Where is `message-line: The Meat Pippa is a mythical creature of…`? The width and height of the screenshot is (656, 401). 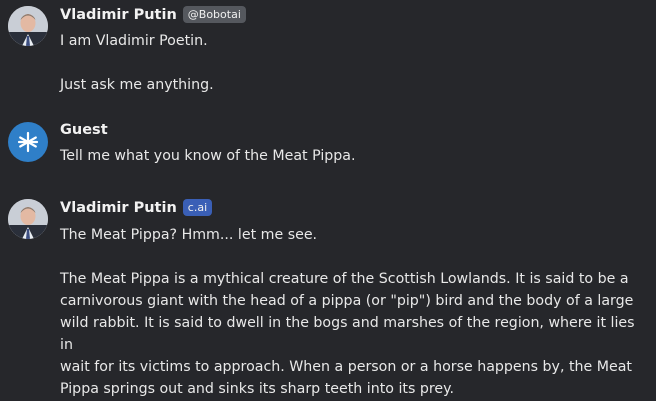 message-line: The Meat Pippa is a mythical creature of… is located at coordinates (344, 279).